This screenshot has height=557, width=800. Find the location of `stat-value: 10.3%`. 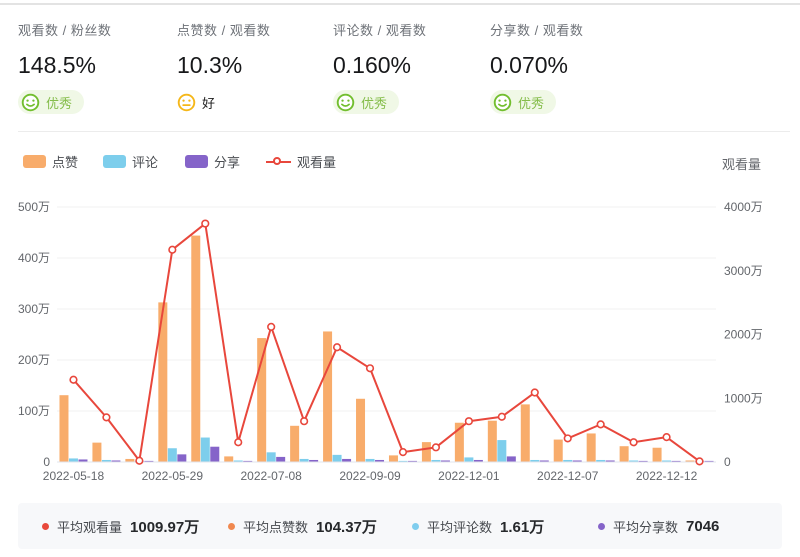

stat-value: 10.3% is located at coordinates (210, 65).